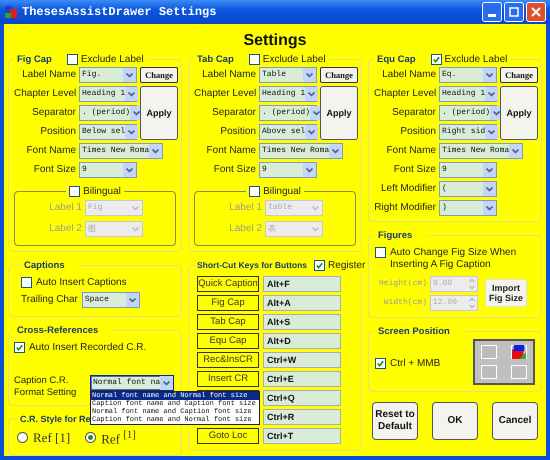 The height and width of the screenshot is (460, 550). Describe the element at coordinates (455, 421) in the screenshot. I see `dialog-button: OK` at that location.